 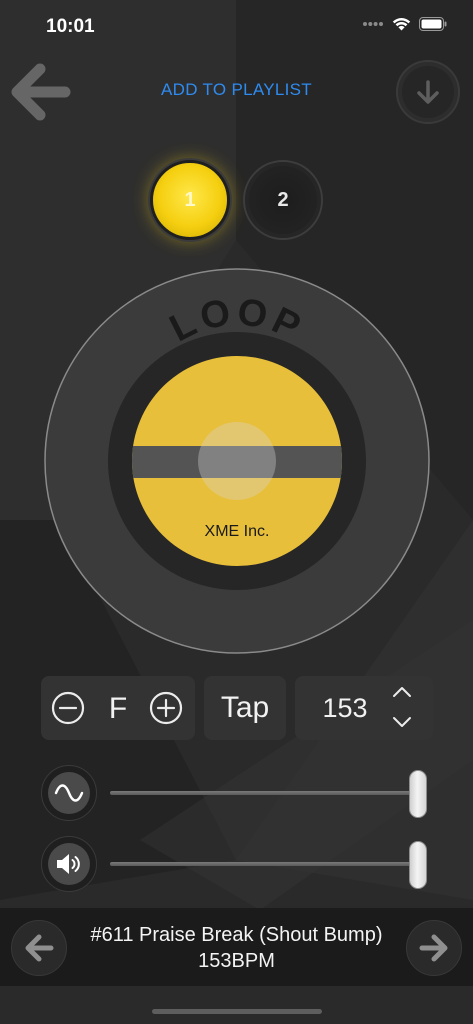 I want to click on track-1-button: 1, so click(x=190, y=200).